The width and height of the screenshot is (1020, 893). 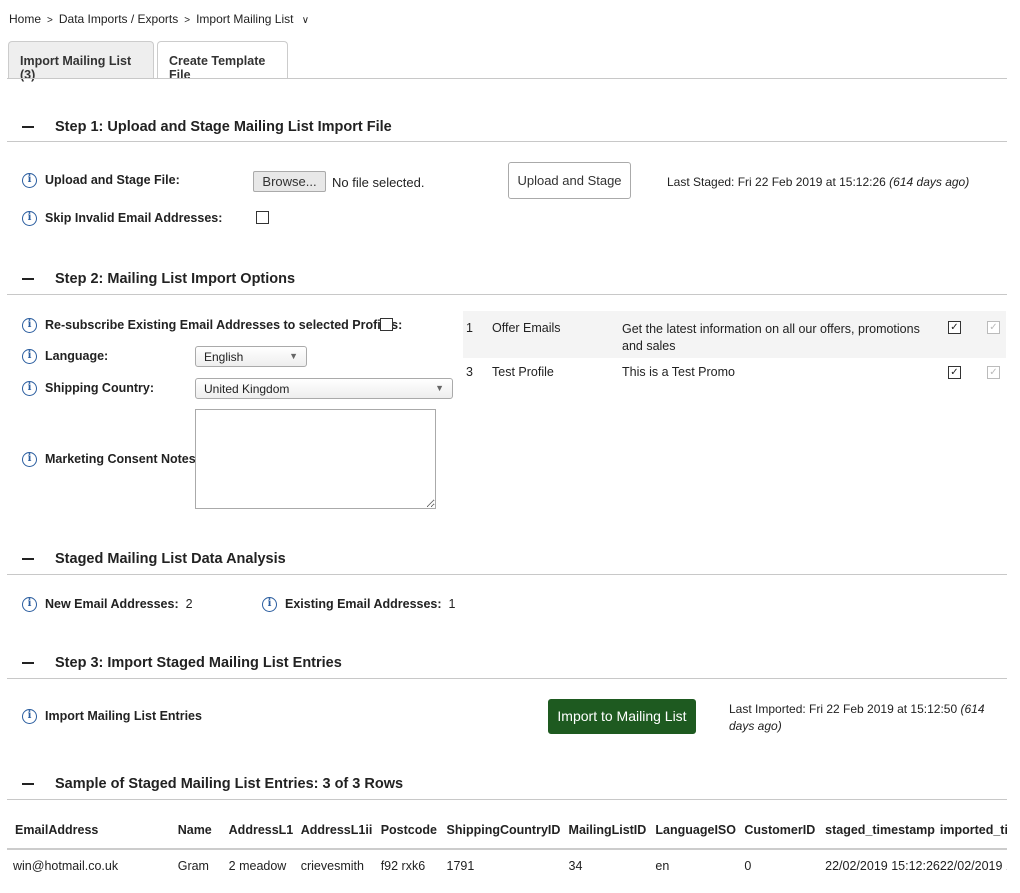 What do you see at coordinates (222, 61) in the screenshot?
I see `tab-create-template-file: Create Template File` at bounding box center [222, 61].